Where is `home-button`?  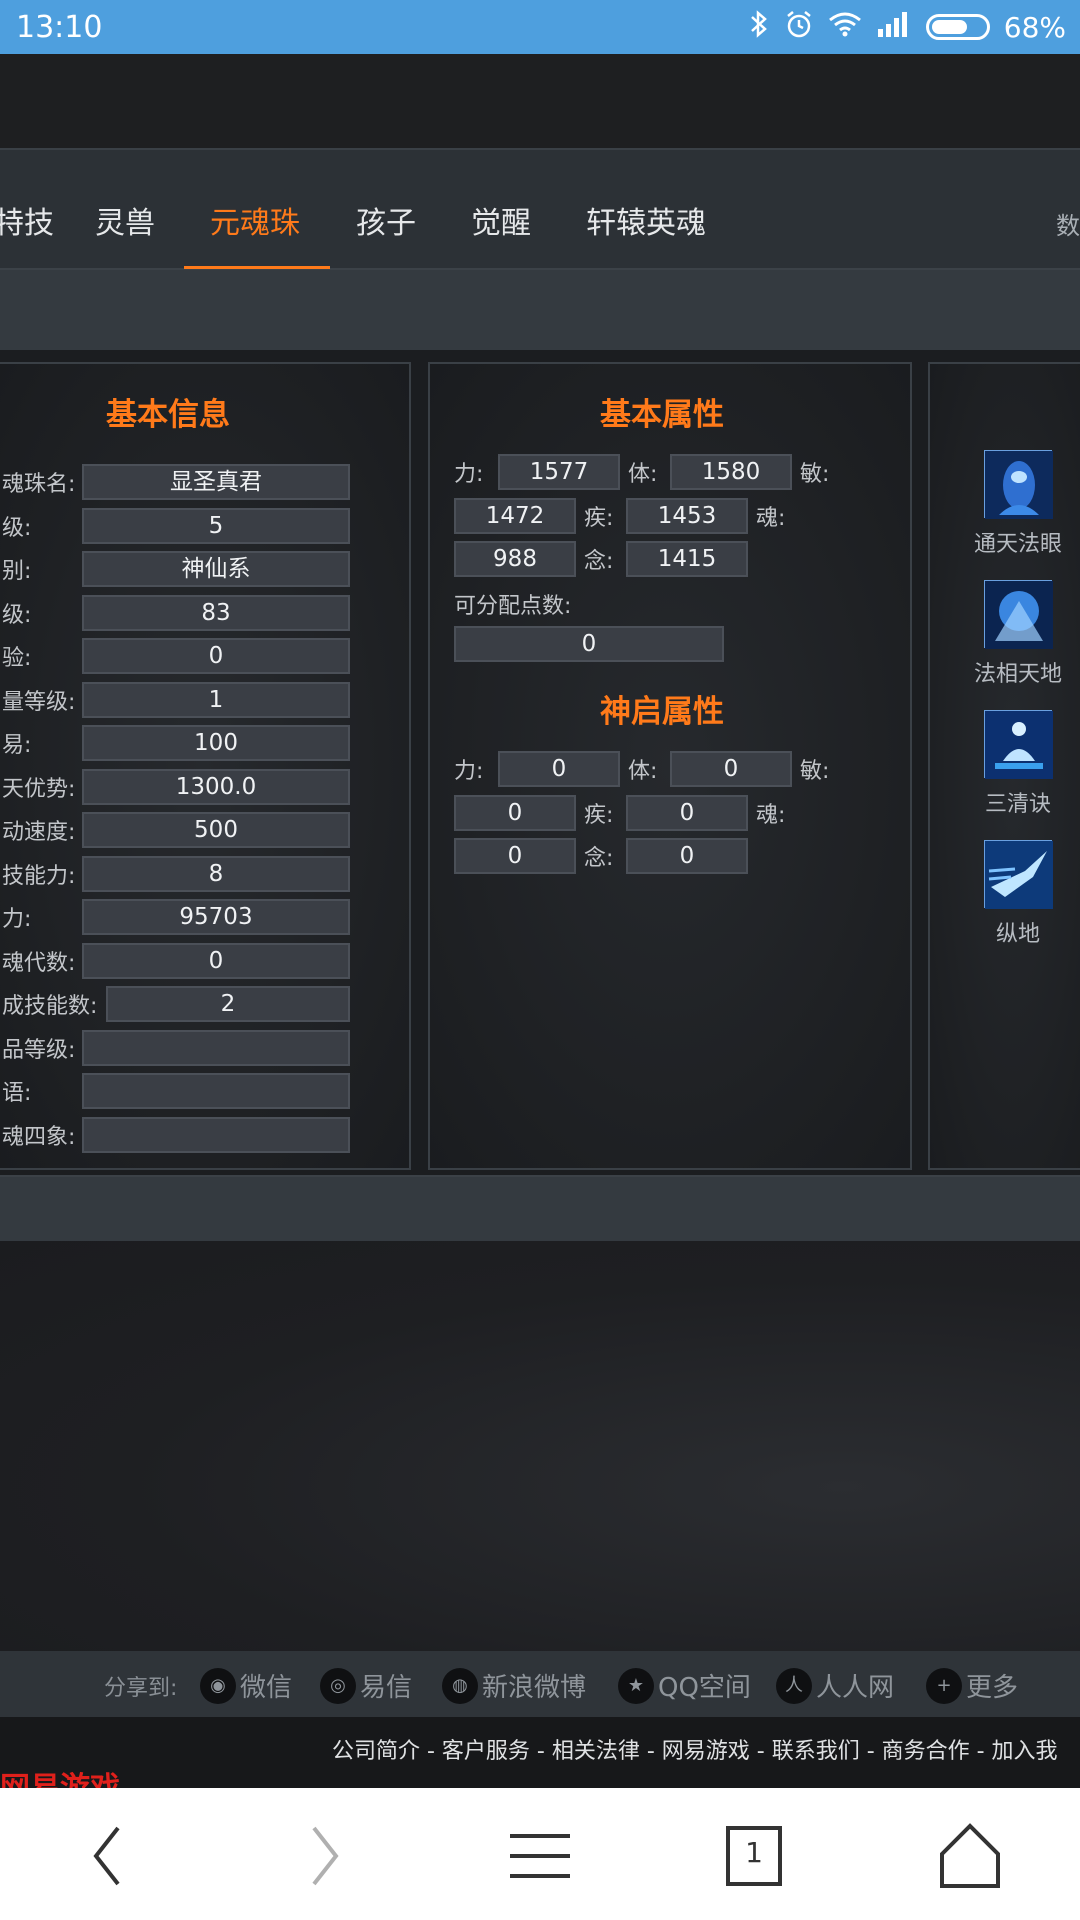 home-button is located at coordinates (970, 1856).